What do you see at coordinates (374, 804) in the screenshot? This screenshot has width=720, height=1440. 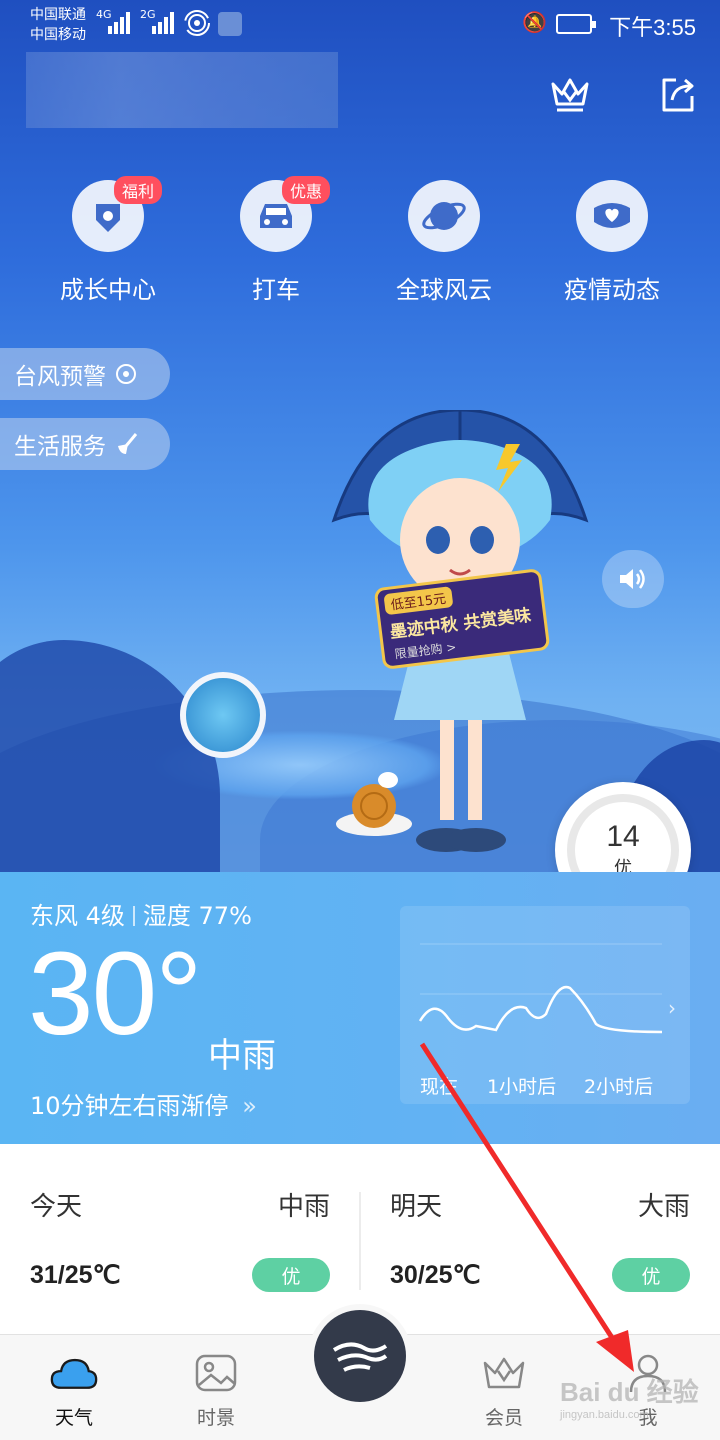 I see `mooncake-decoration` at bounding box center [374, 804].